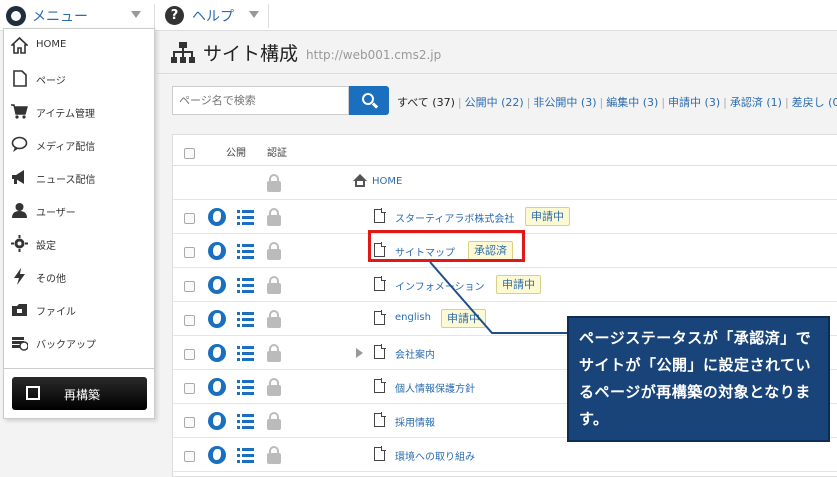 The width and height of the screenshot is (837, 477). Describe the element at coordinates (415, 353) in the screenshot. I see `page-name-link: 会社案内` at that location.